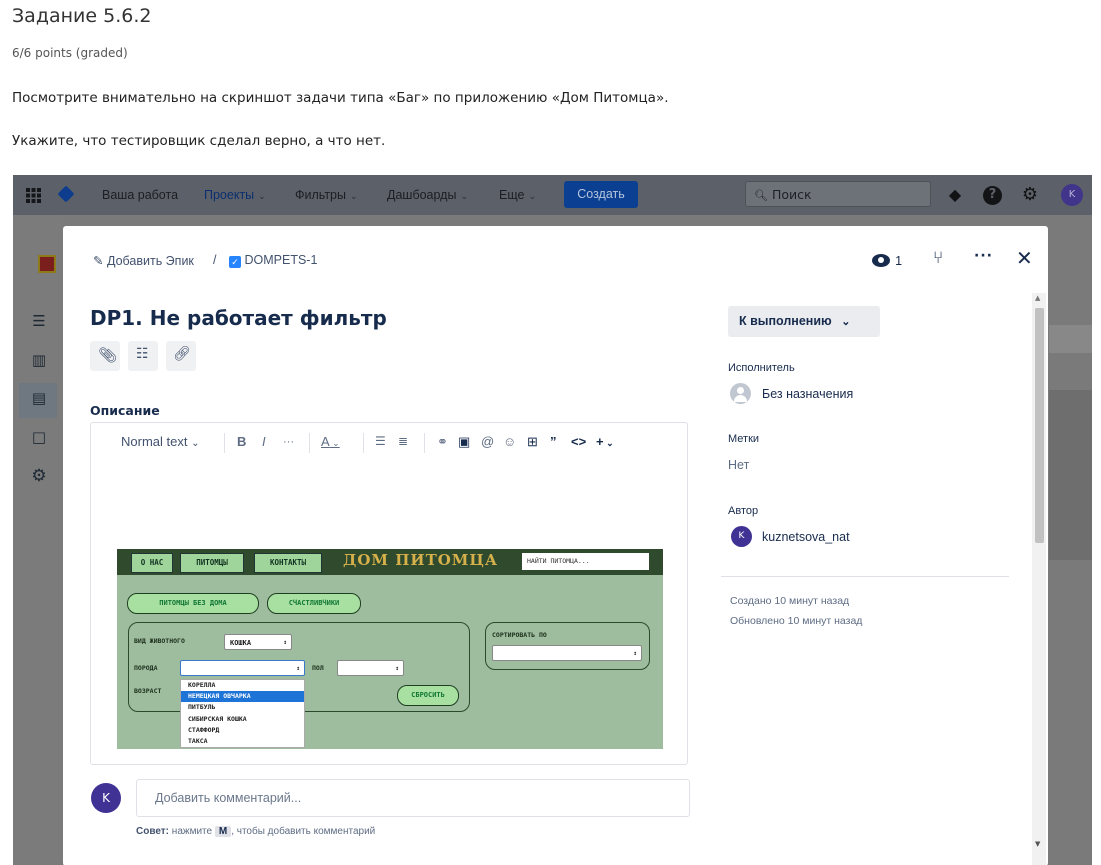 The height and width of the screenshot is (865, 1101). What do you see at coordinates (159, 641) in the screenshot?
I see `app-label-animal: ВИД ЖИВОТНОГО` at bounding box center [159, 641].